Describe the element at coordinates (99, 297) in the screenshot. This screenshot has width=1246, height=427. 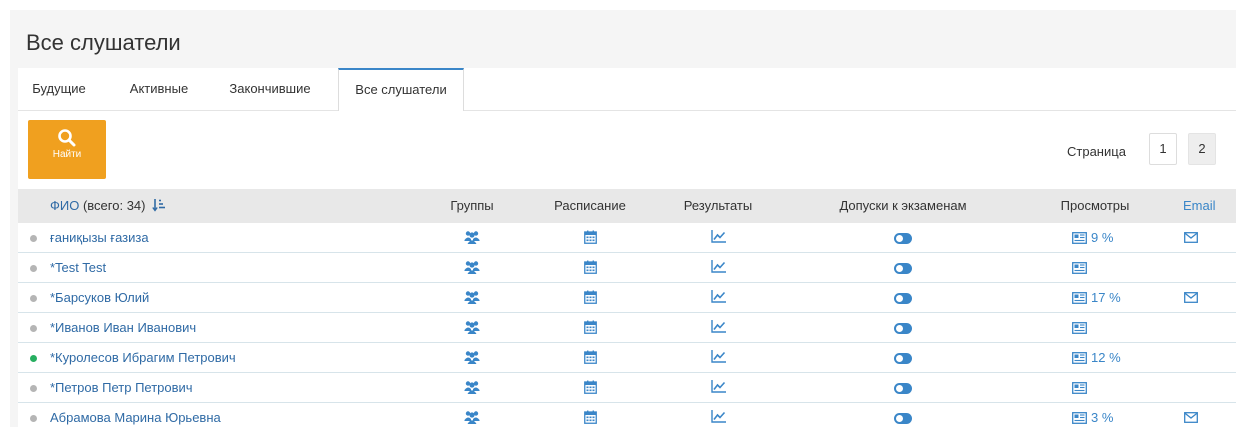
I see `listener-name-link: *Барсуков Юлий` at that location.